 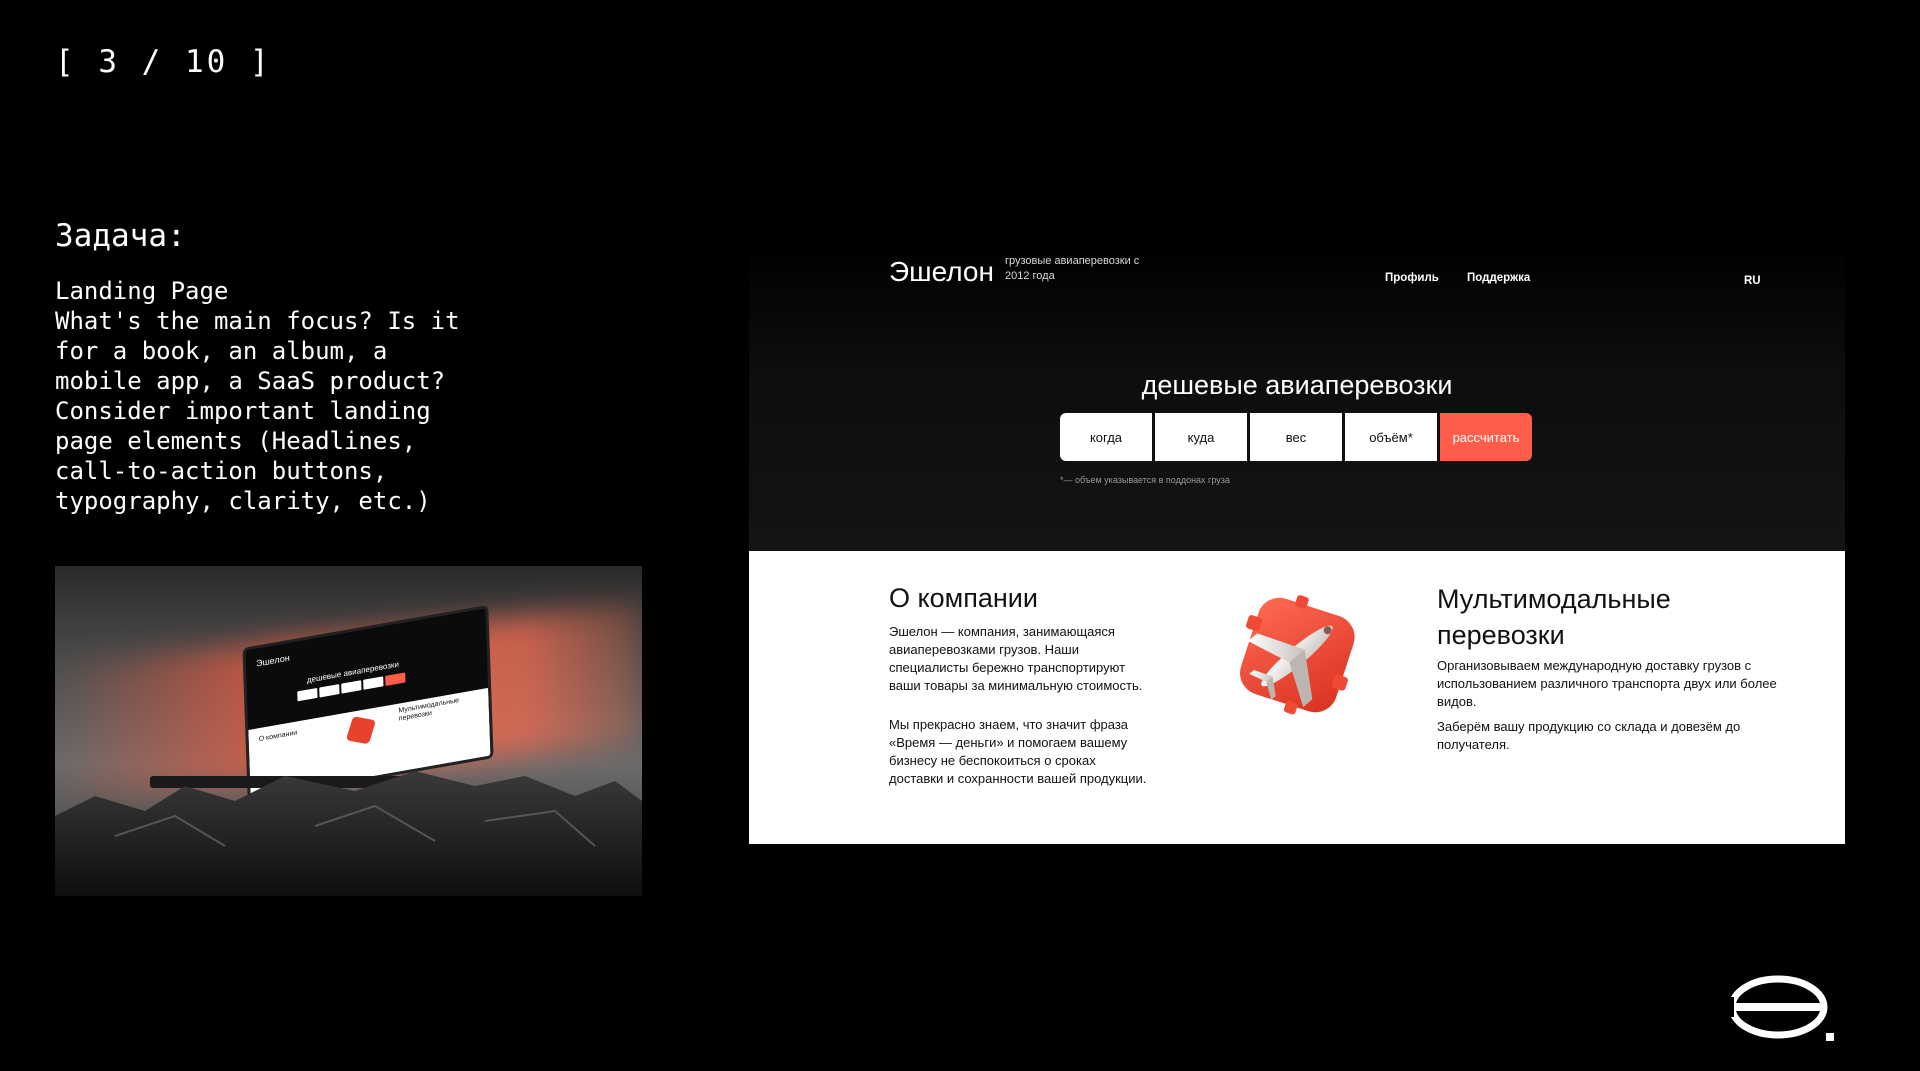 I want to click on task-line: What's the main focus? Is it, so click(x=257, y=321).